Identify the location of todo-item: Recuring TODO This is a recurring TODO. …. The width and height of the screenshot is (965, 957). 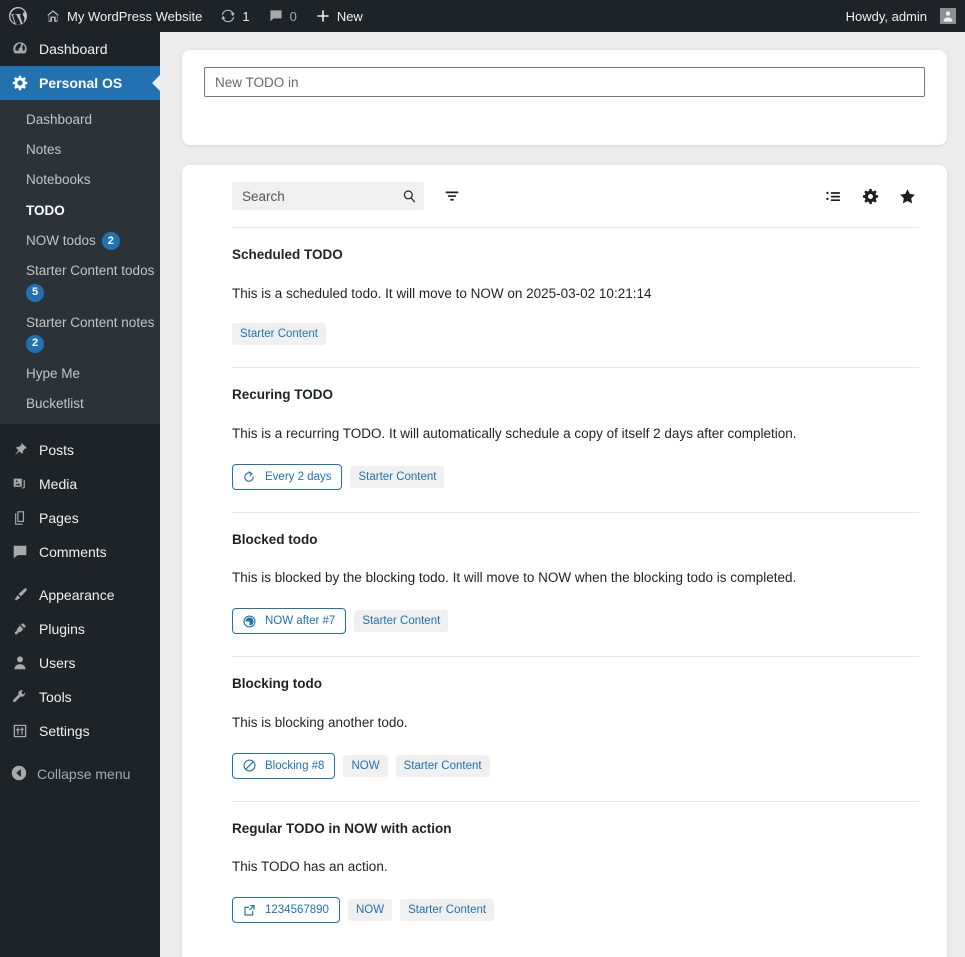
(575, 439).